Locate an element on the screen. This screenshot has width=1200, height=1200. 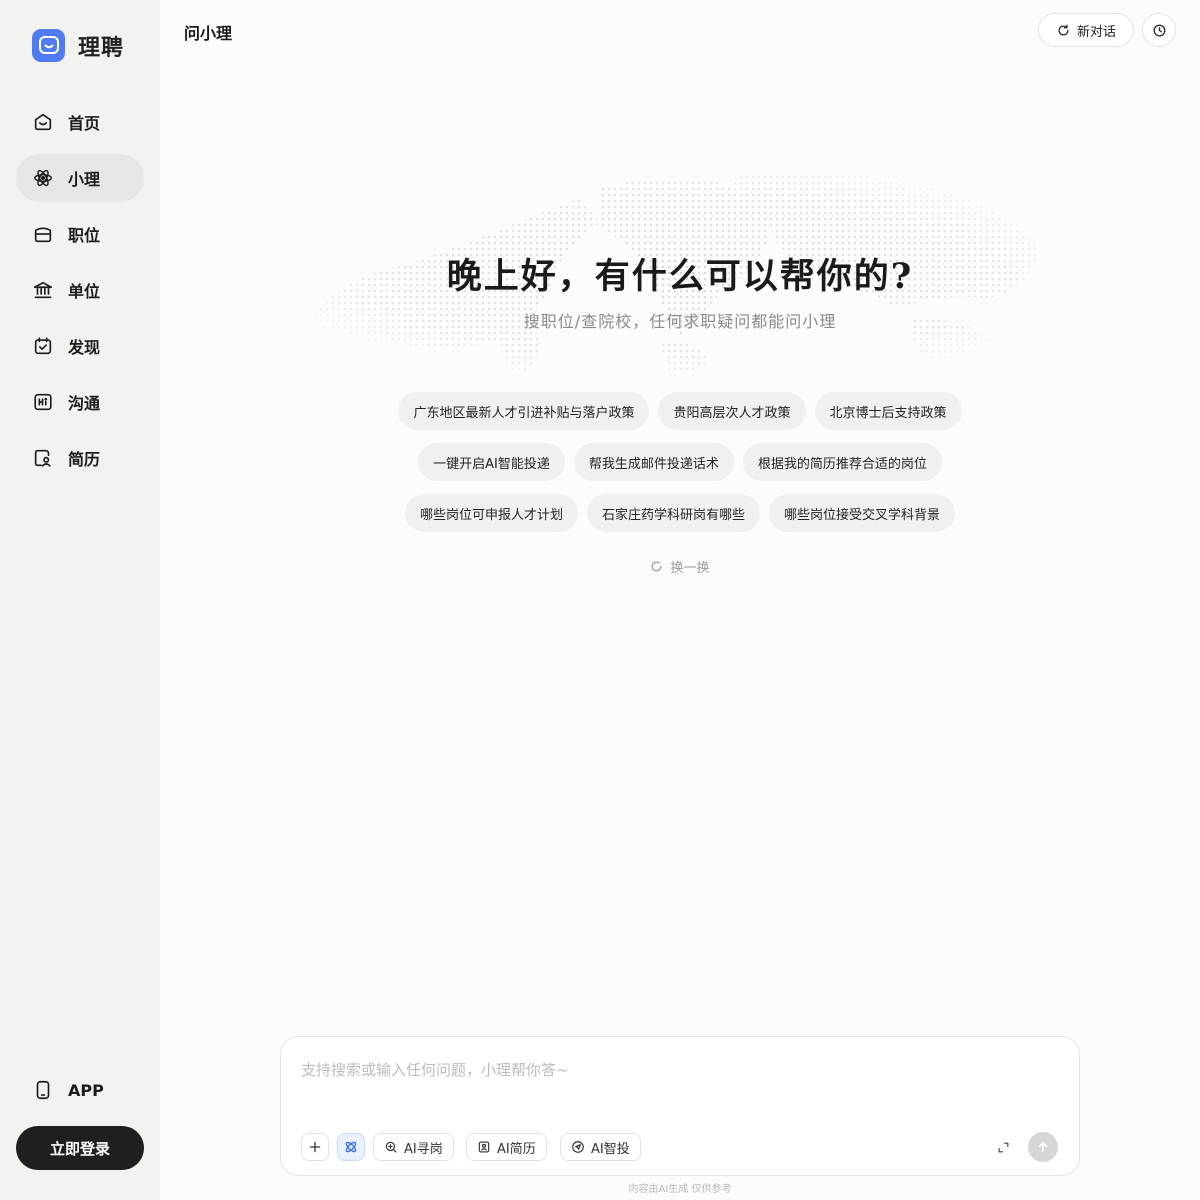
expand-icon is located at coordinates (1003, 1147).